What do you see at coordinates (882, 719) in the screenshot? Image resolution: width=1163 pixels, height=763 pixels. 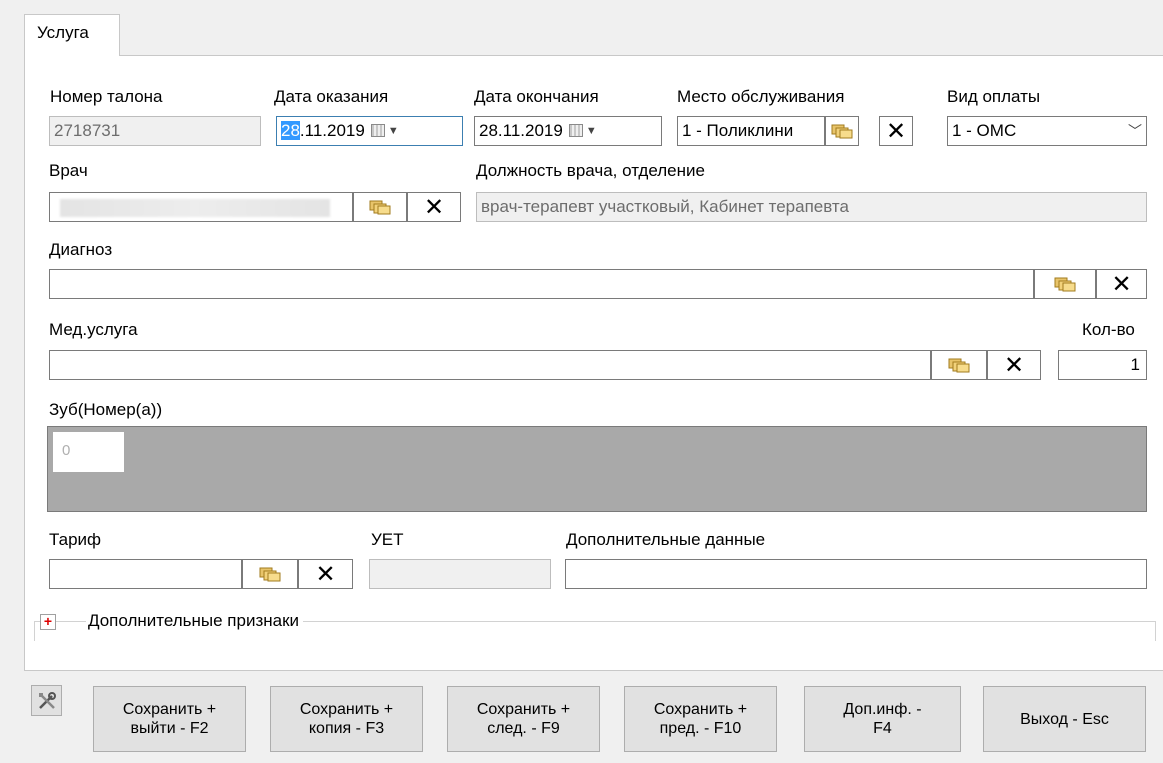 I see `extra-info-button: Доп.инф. - F4` at bounding box center [882, 719].